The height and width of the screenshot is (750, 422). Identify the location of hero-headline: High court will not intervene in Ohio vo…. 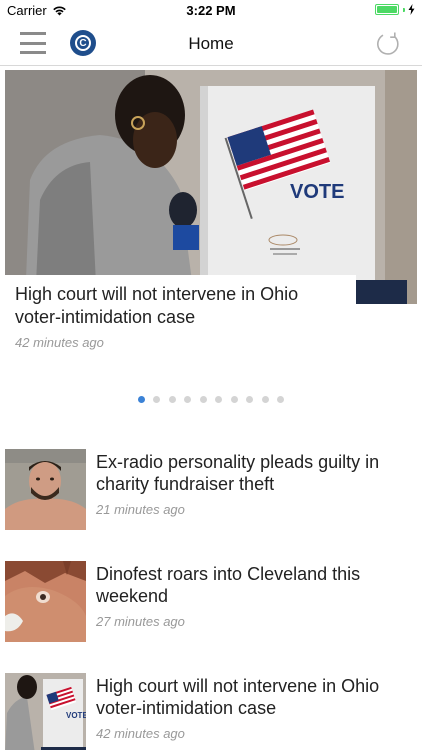
(180, 306).